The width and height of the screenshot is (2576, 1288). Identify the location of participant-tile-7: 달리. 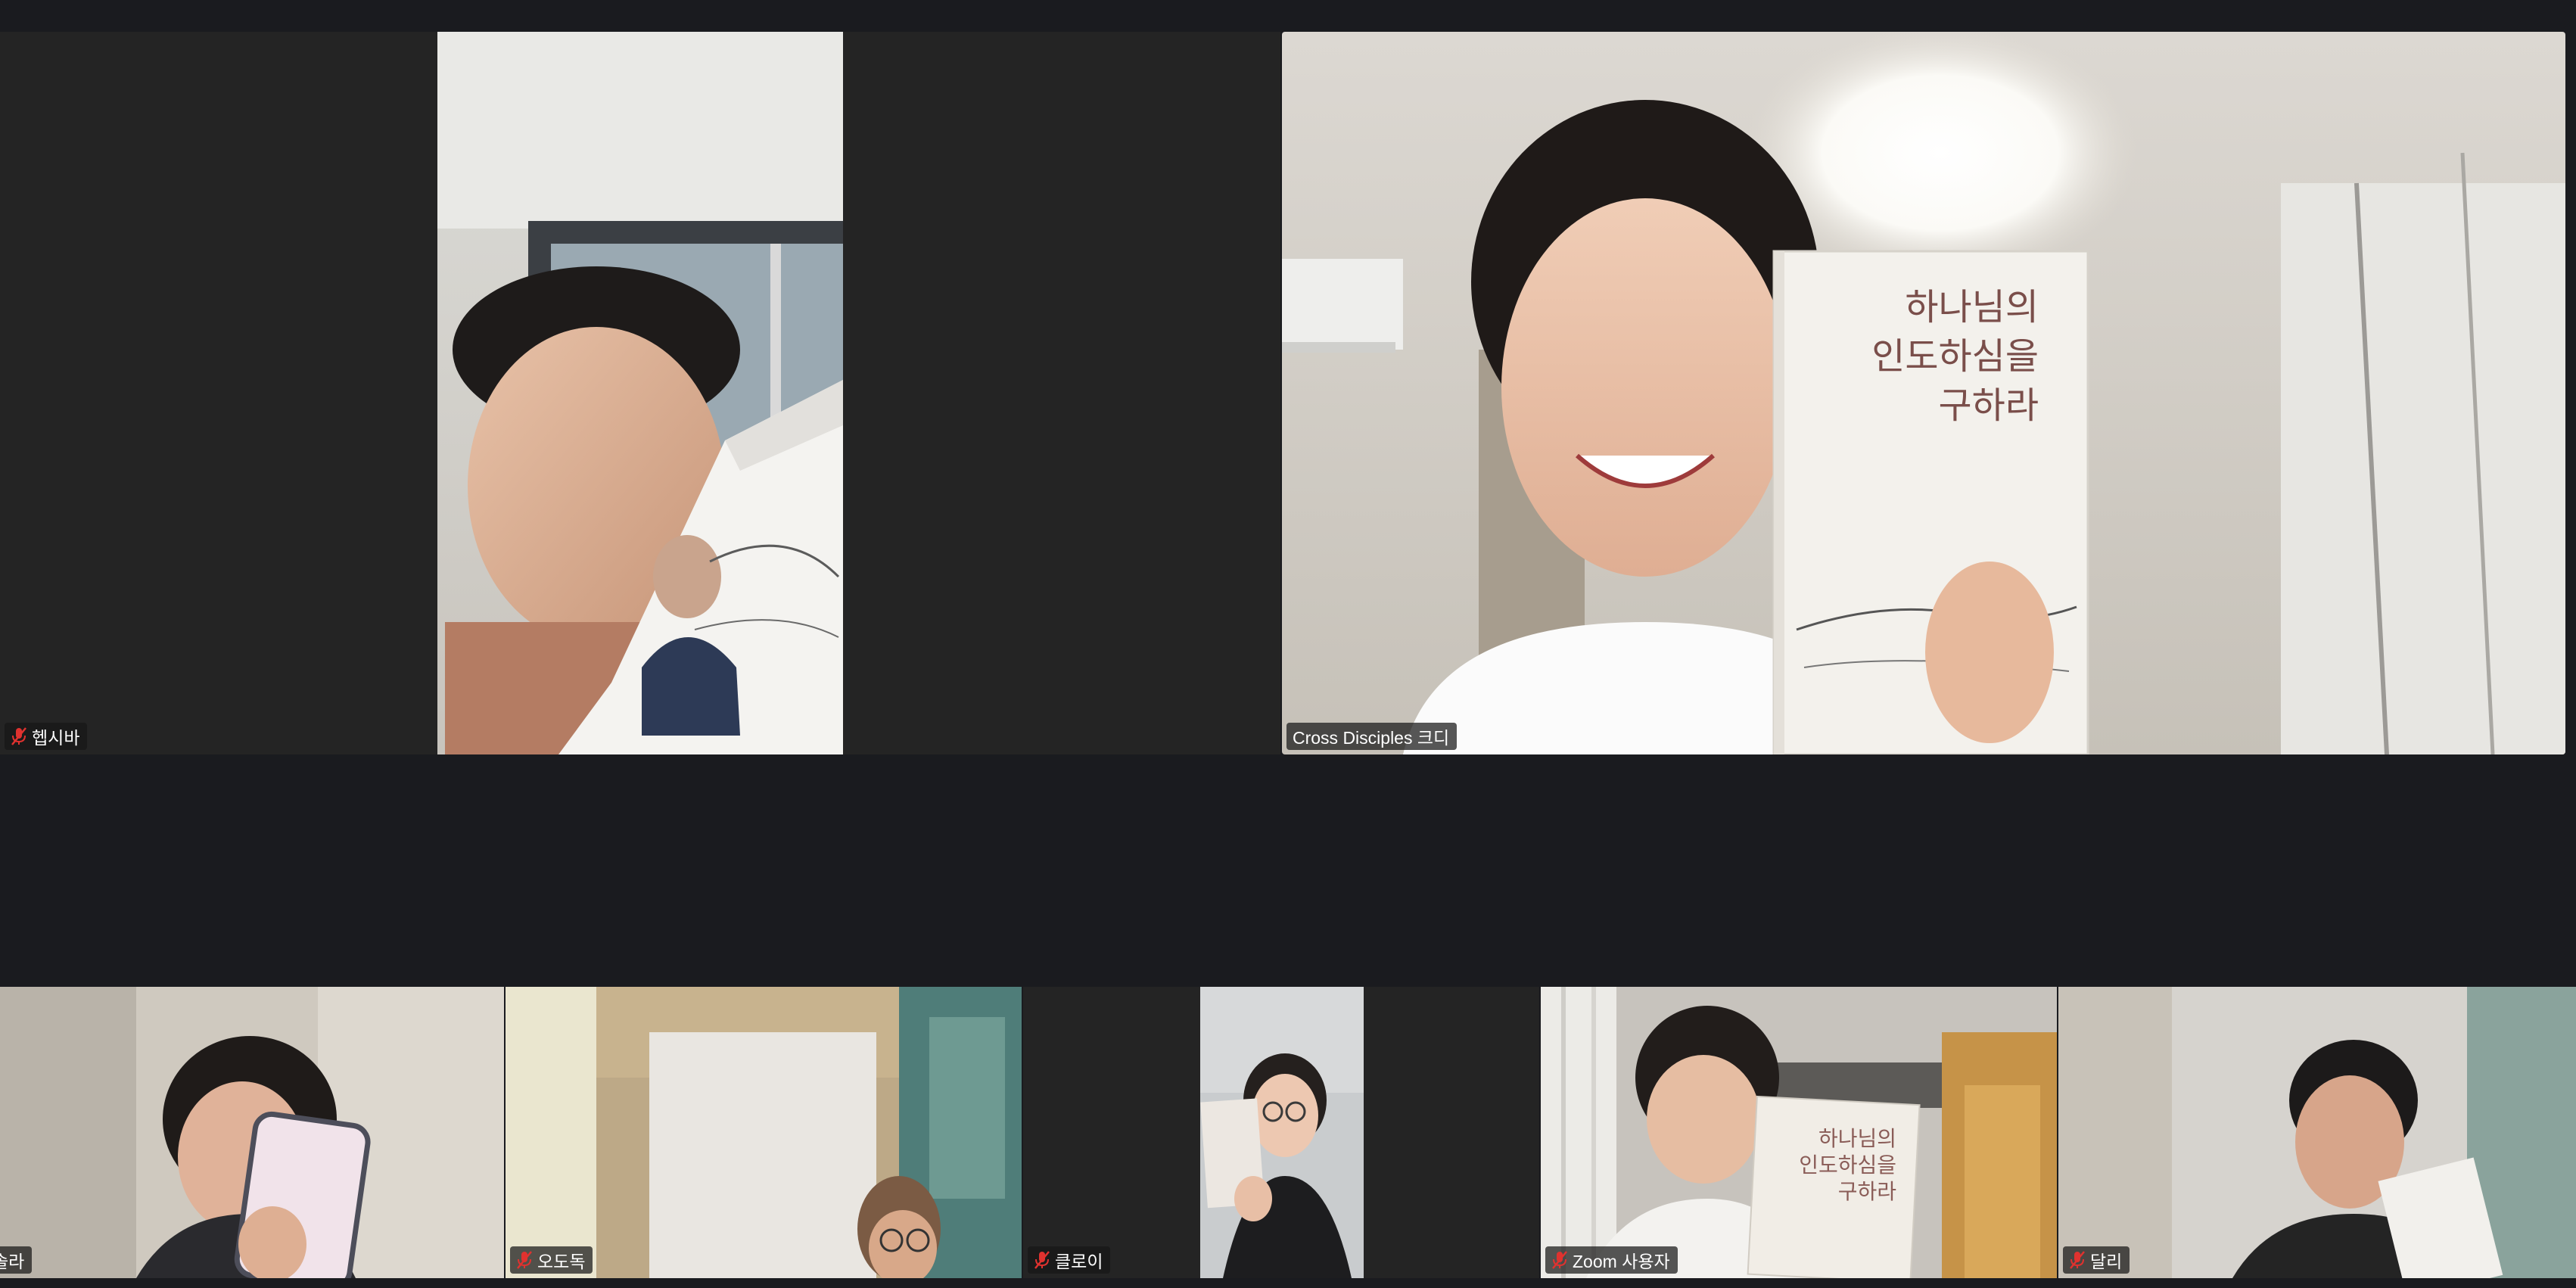
(2317, 1132).